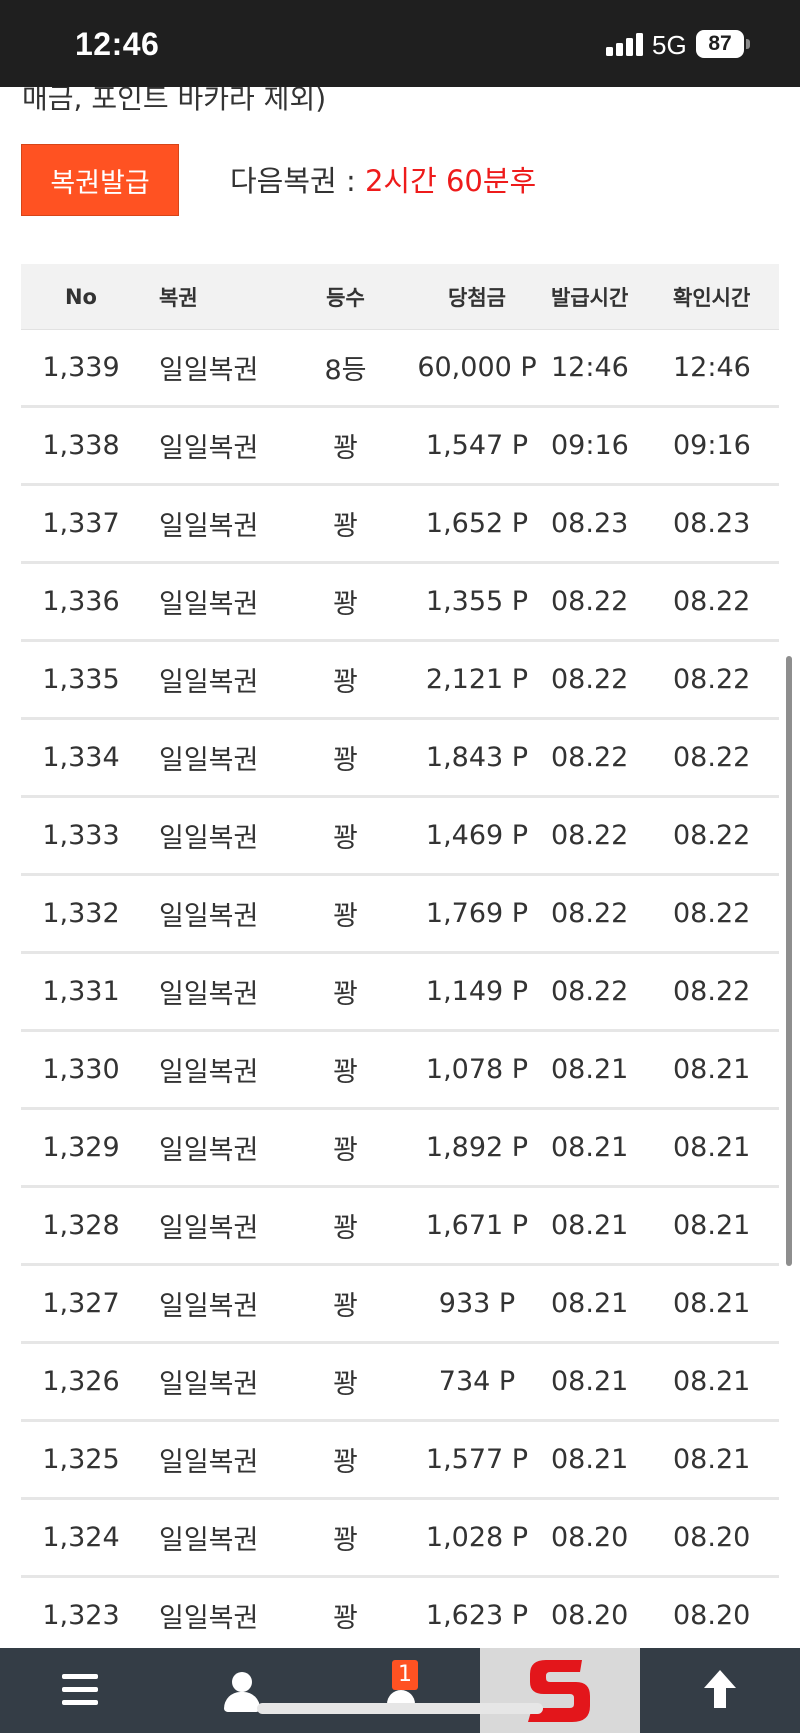 This screenshot has width=800, height=1733. Describe the element at coordinates (712, 1537) in the screenshot. I see `cell-checked-time: 08.20` at that location.